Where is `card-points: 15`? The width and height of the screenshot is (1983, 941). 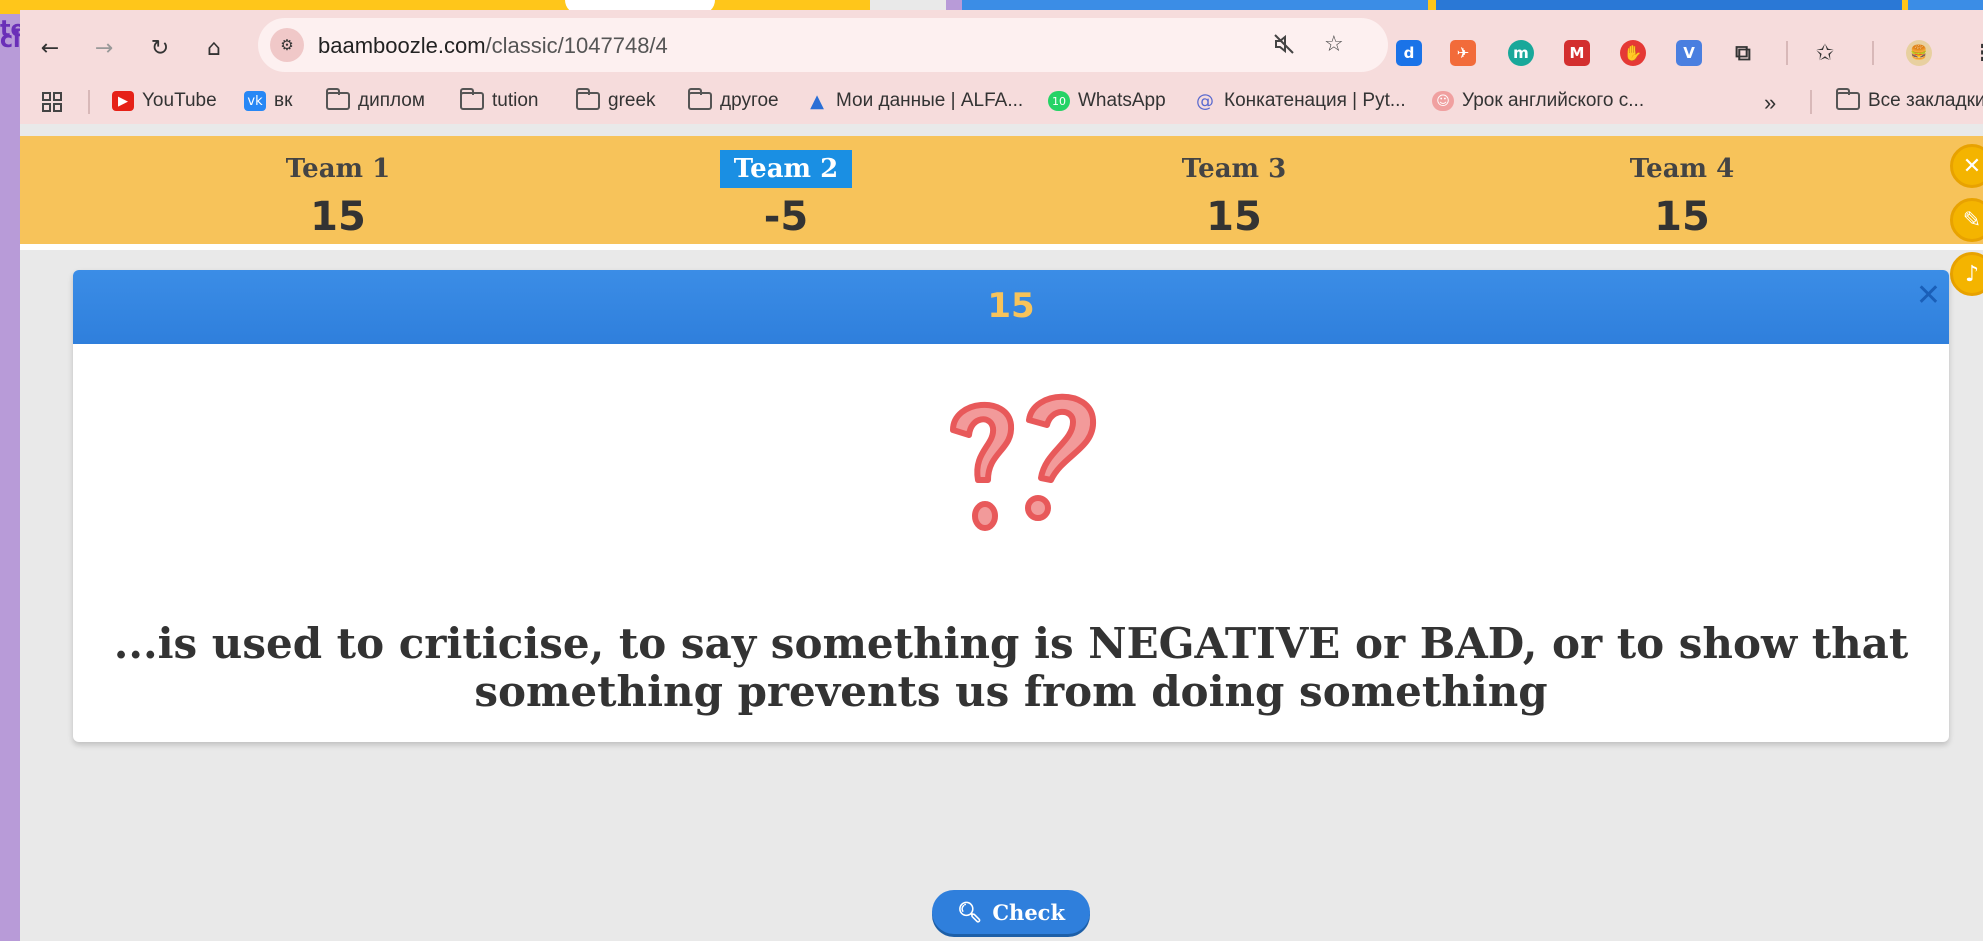 card-points: 15 is located at coordinates (1011, 306).